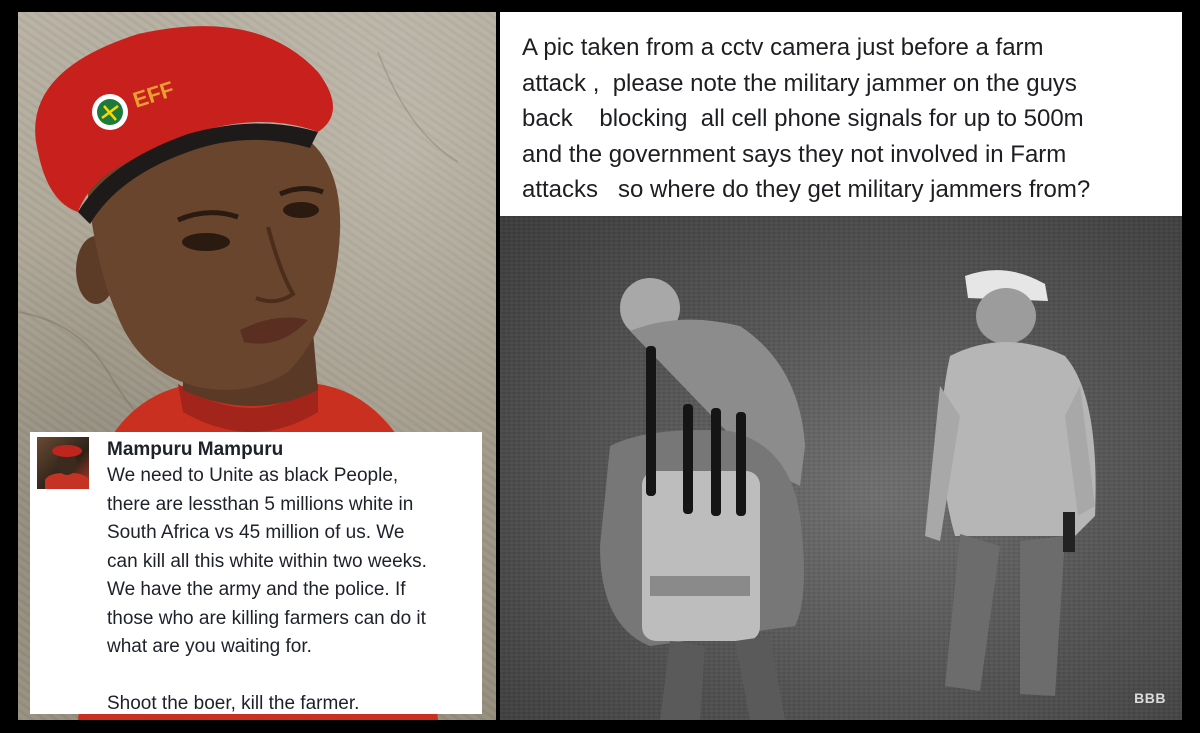 Image resolution: width=1200 pixels, height=733 pixels. What do you see at coordinates (256, 532) in the screenshot?
I see `comment-line: South Africa vs 45 million of us. We` at bounding box center [256, 532].